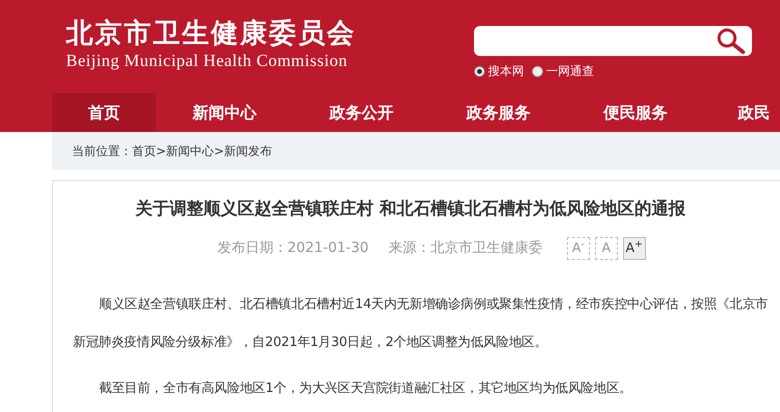 This screenshot has height=412, width=780. I want to click on nav-tab: 便民服务, so click(635, 112).